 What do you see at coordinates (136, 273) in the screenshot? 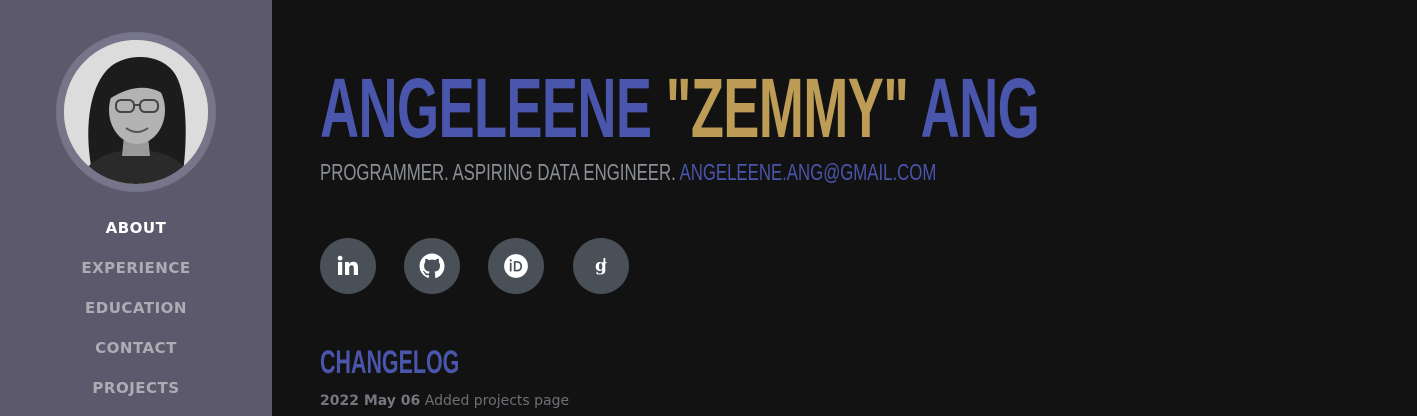
I see `nav-item-experience: EXPERIENCE` at bounding box center [136, 273].